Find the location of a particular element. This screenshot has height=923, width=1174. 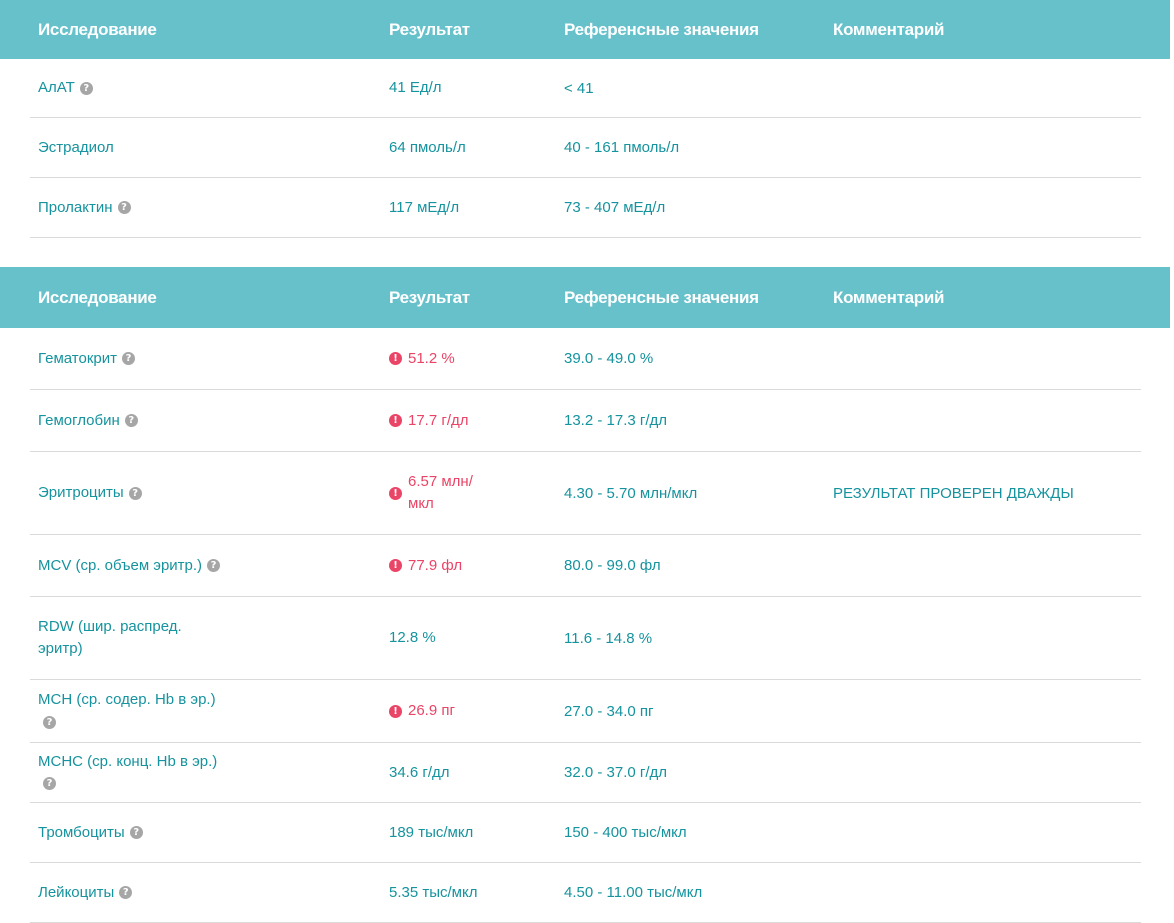

test-name-cell: MCH (ср. содер. Hb в эр.)? is located at coordinates (133, 711).